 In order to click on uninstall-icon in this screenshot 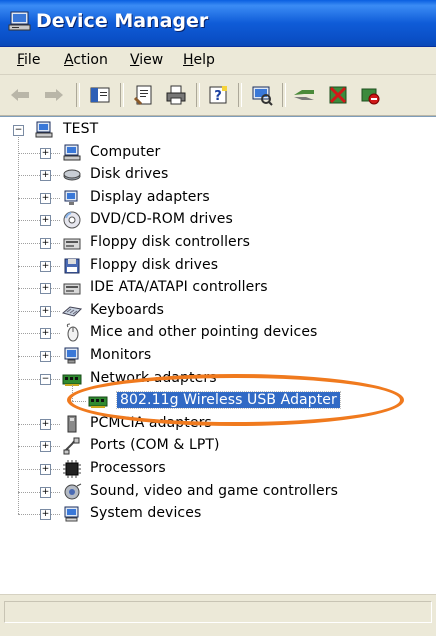, I will do `click(338, 95)`.